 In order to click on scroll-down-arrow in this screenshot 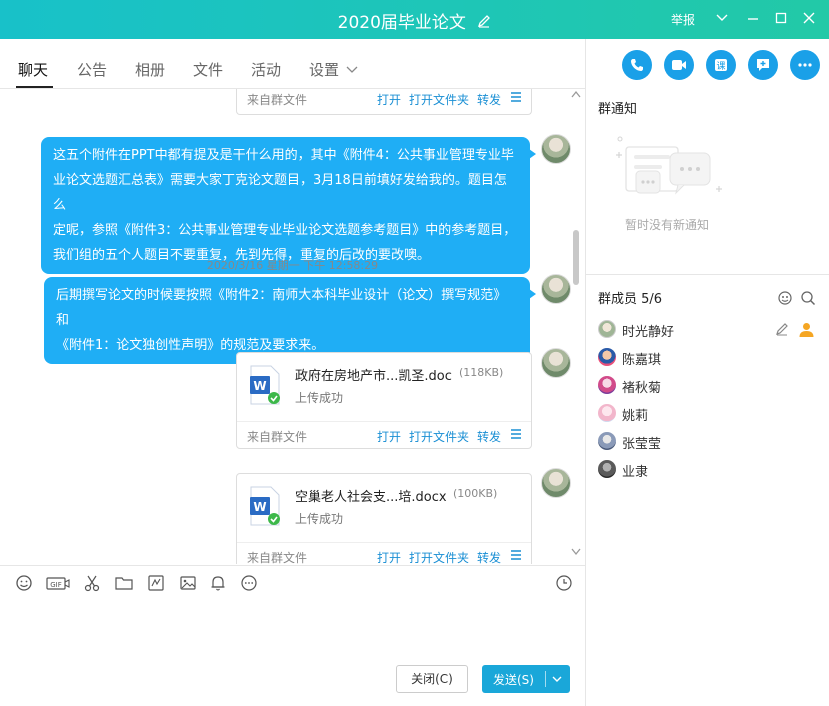, I will do `click(576, 552)`.